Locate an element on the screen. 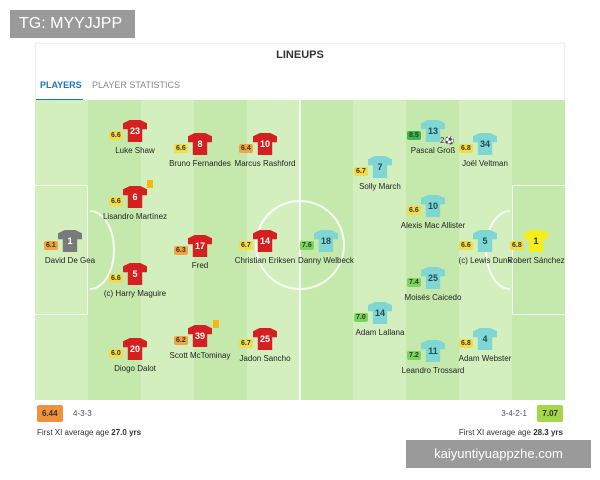 The width and height of the screenshot is (600, 480). player-macallister: 10 6.6 Alexis Mac Allister is located at coordinates (433, 213).